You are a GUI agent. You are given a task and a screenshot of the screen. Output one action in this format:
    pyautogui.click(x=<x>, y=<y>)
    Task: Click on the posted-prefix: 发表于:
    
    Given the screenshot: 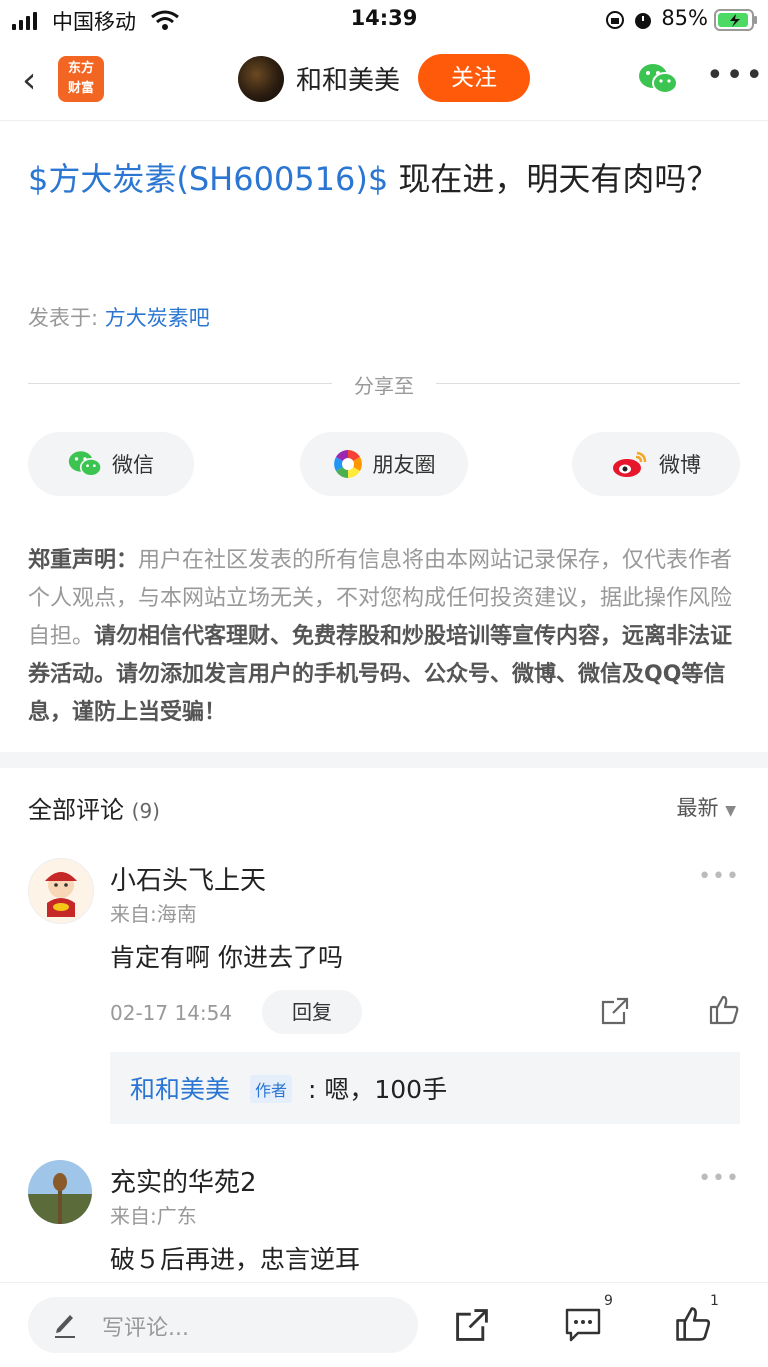 What is the action you would take?
    pyautogui.click(x=66, y=318)
    